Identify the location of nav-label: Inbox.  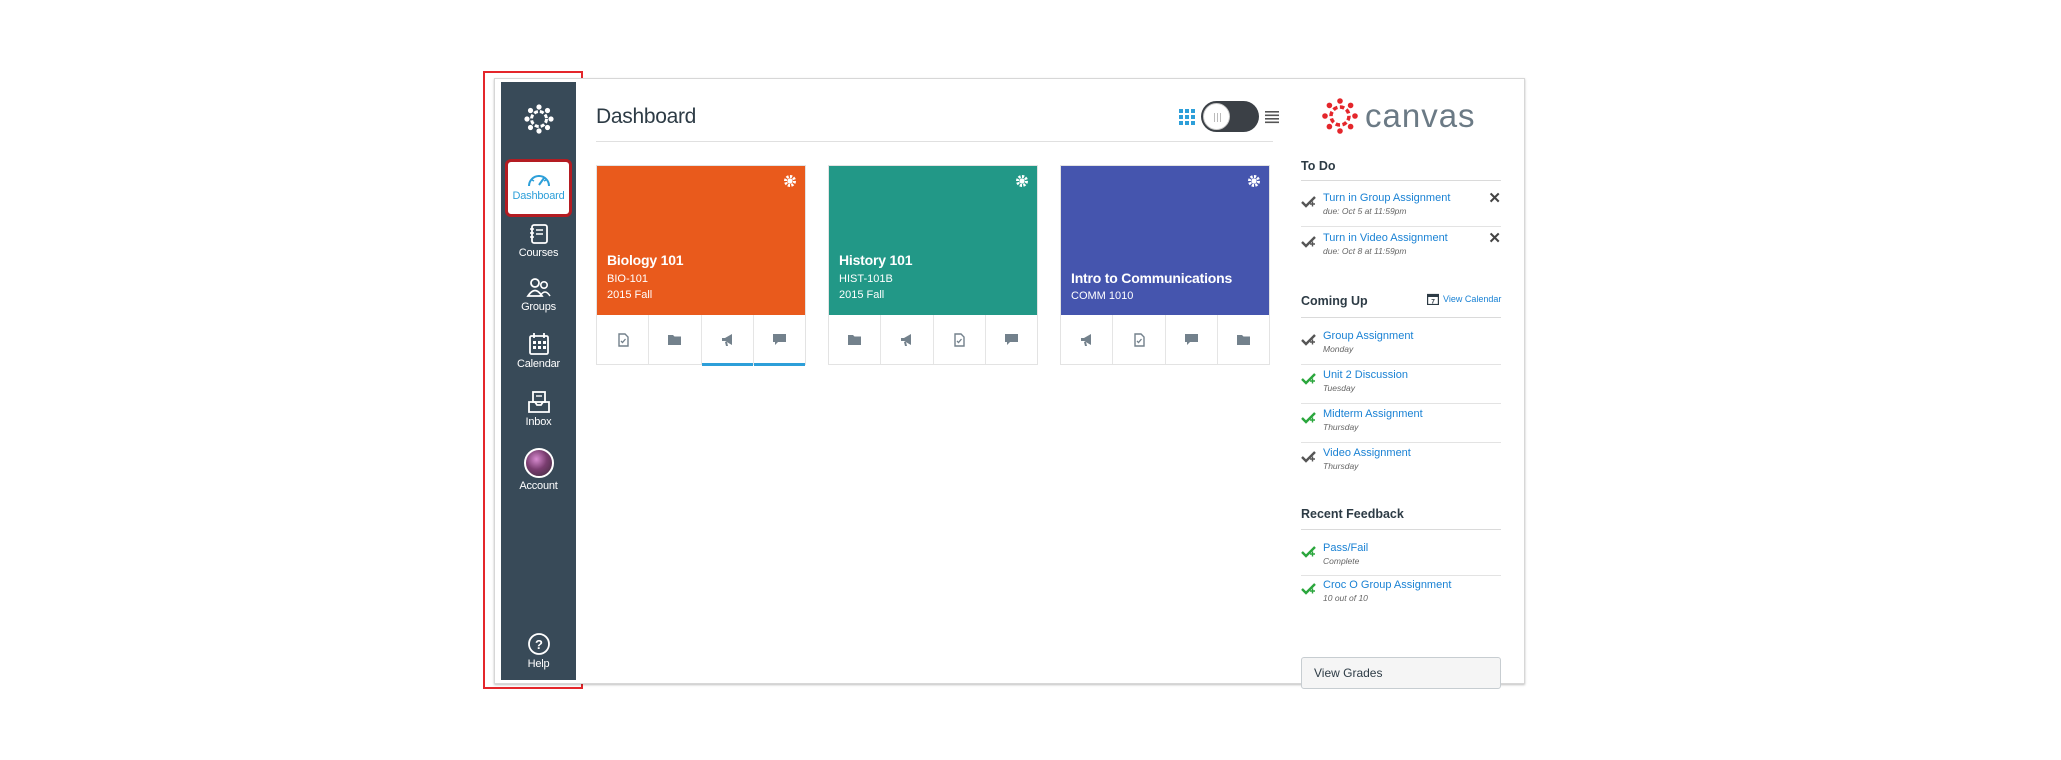
(538, 422).